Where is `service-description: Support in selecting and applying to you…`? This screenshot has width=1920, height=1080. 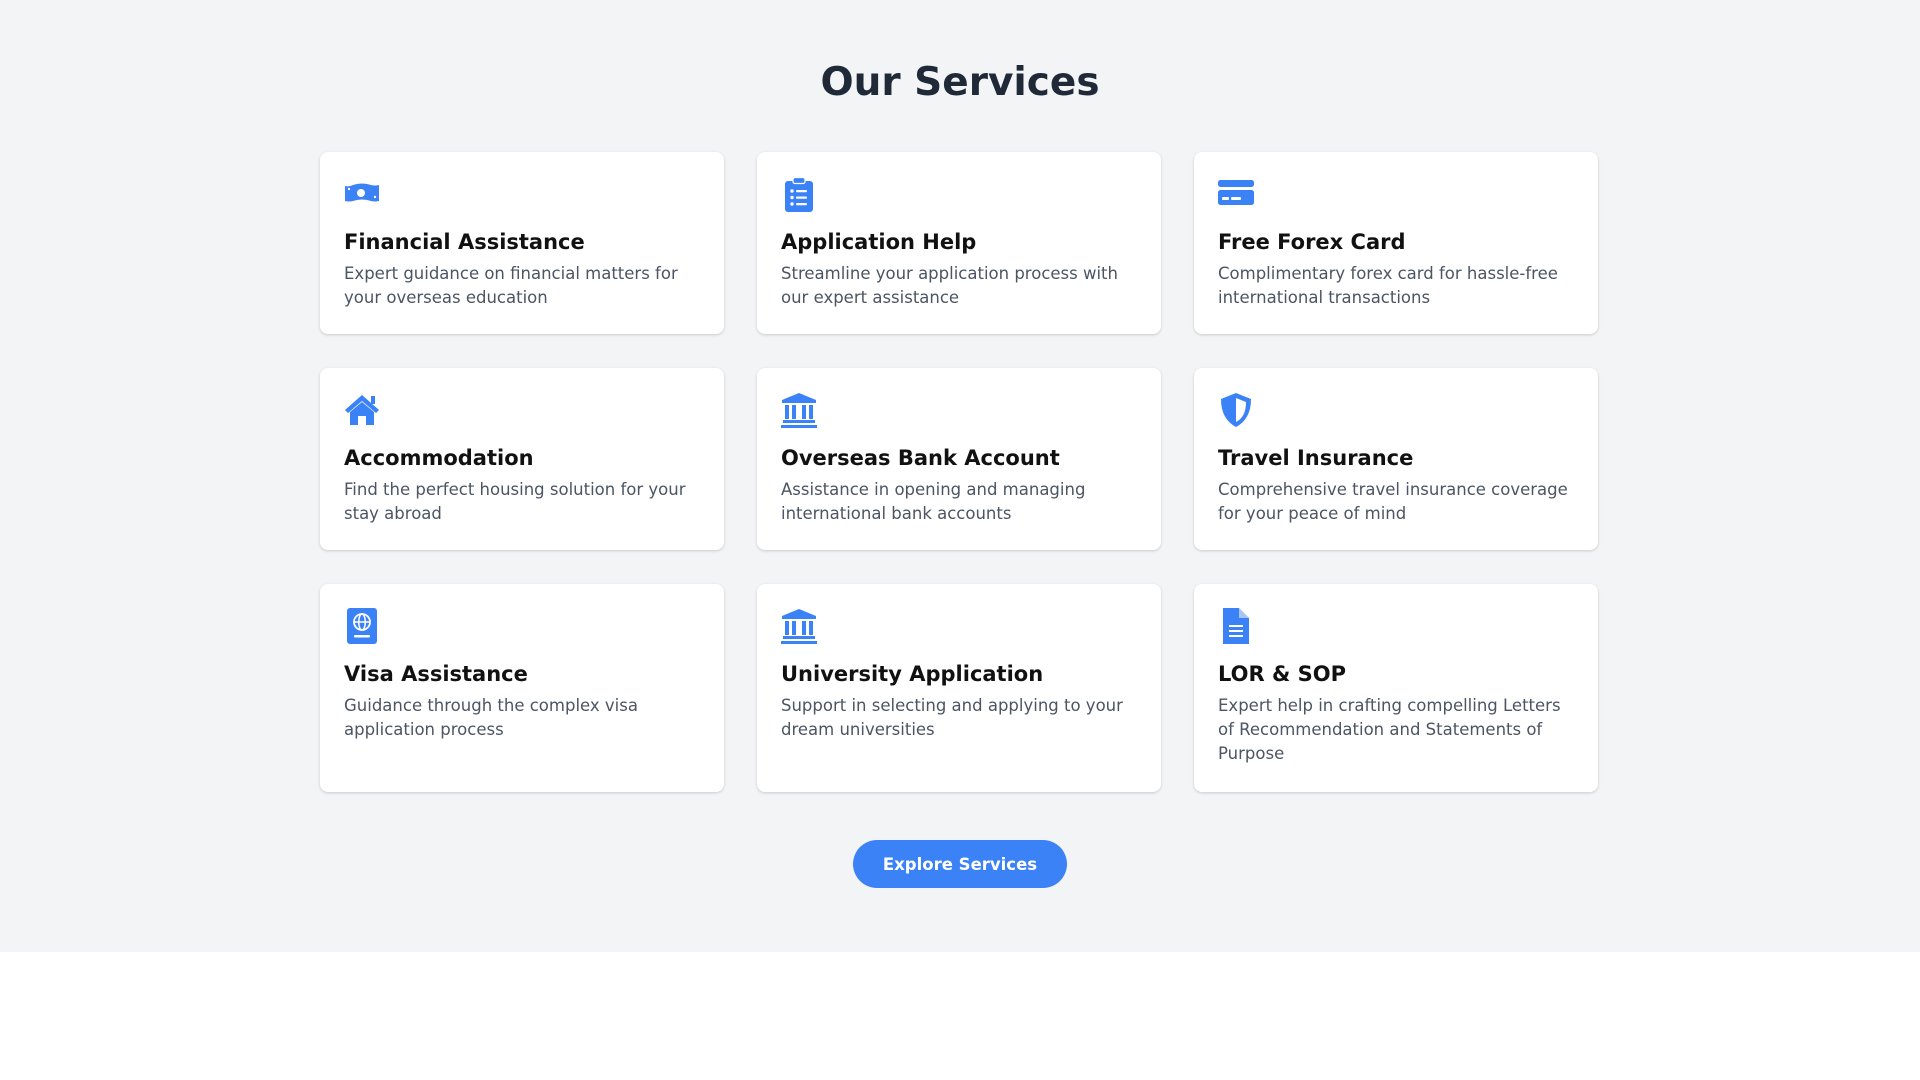 service-description: Support in selecting and applying to you… is located at coordinates (952, 717).